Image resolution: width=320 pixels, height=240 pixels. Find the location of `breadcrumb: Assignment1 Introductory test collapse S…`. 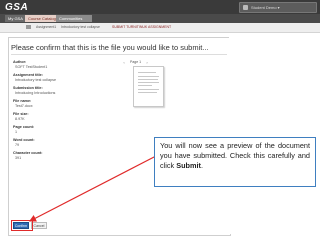

breadcrumb: Assignment1 Introductory test collapse S… is located at coordinates (160, 28).